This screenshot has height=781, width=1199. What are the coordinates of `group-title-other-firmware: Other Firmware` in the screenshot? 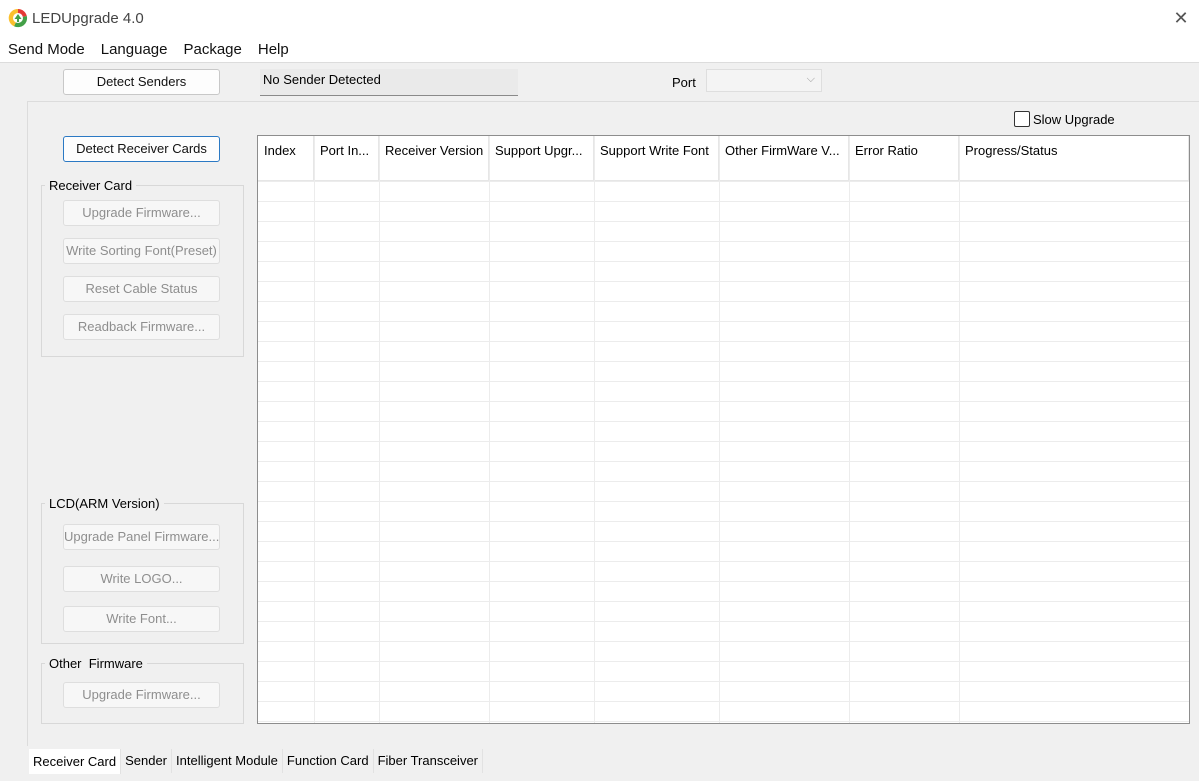 It's located at (96, 663).